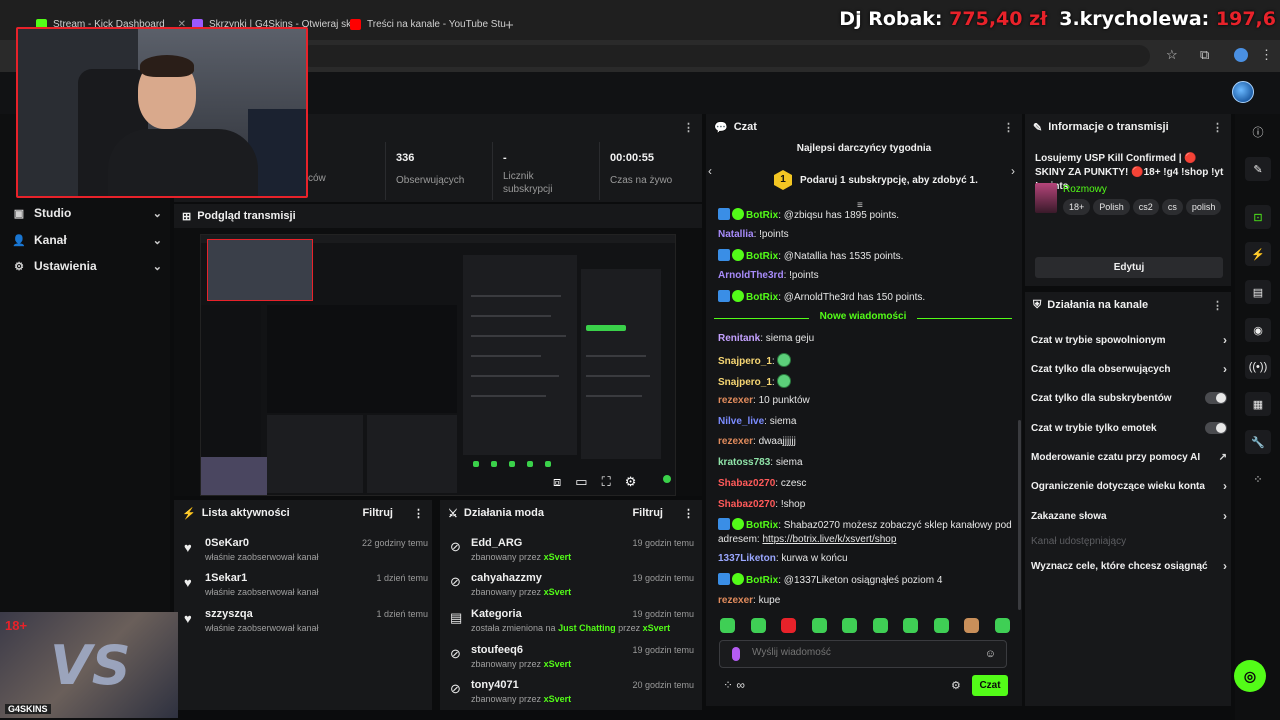 The image size is (1280, 720). Describe the element at coordinates (227, 543) in the screenshot. I see `activity-user: 0SeKar0` at that location.